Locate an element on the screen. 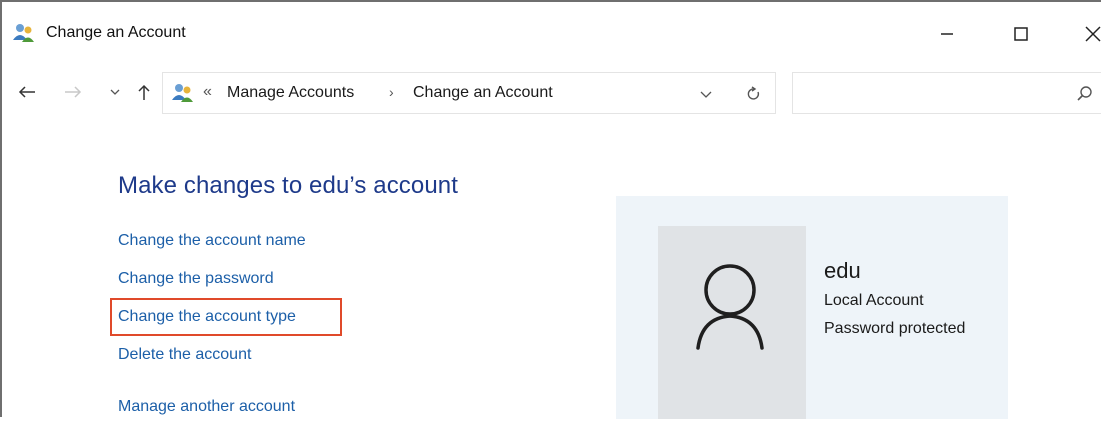  highlight-box is located at coordinates (226, 317).